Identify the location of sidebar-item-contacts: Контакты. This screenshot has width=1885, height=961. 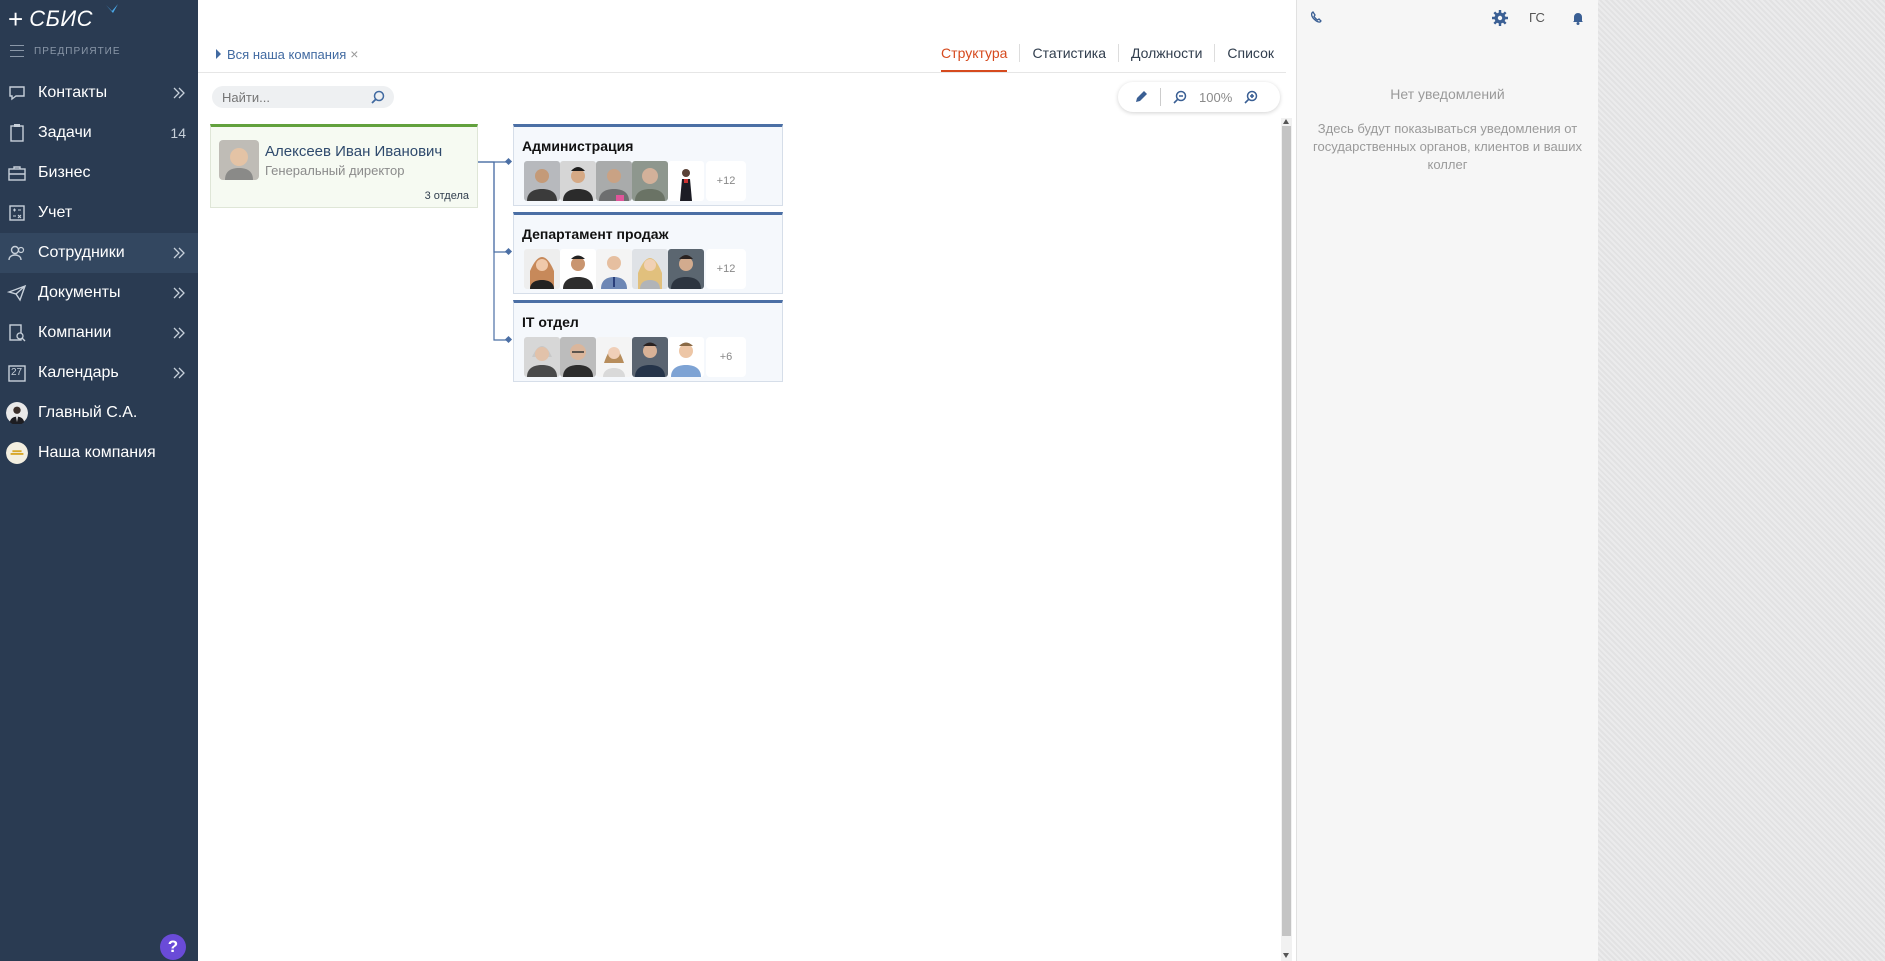
(99, 93).